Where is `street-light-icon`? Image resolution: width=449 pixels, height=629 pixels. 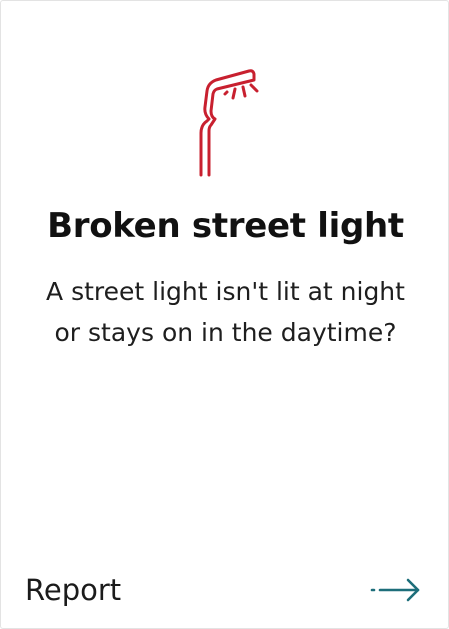
street-light-icon is located at coordinates (229, 123).